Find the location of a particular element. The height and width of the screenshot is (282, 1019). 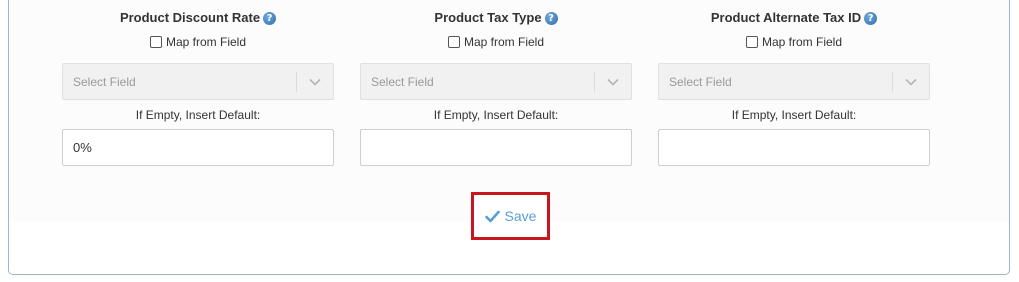

column-title: Product Discount Rate? is located at coordinates (198, 17).